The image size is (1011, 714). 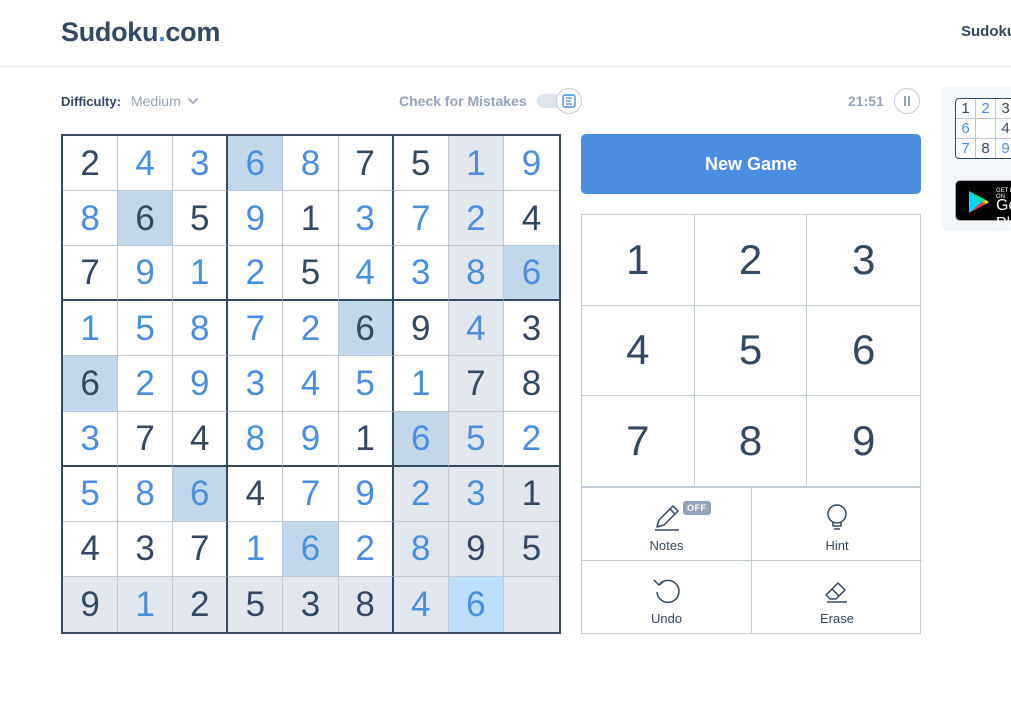 I want to click on board-cell-r3c1: 7, so click(x=91, y=274).